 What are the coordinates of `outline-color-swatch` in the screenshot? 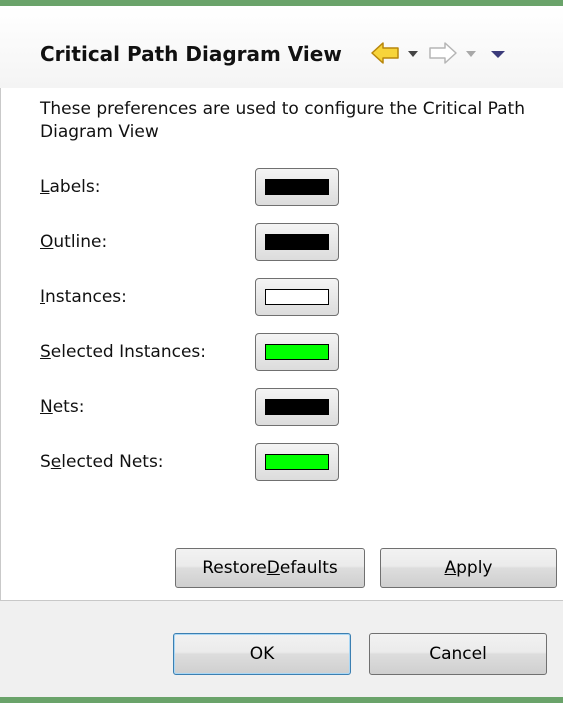 It's located at (297, 242).